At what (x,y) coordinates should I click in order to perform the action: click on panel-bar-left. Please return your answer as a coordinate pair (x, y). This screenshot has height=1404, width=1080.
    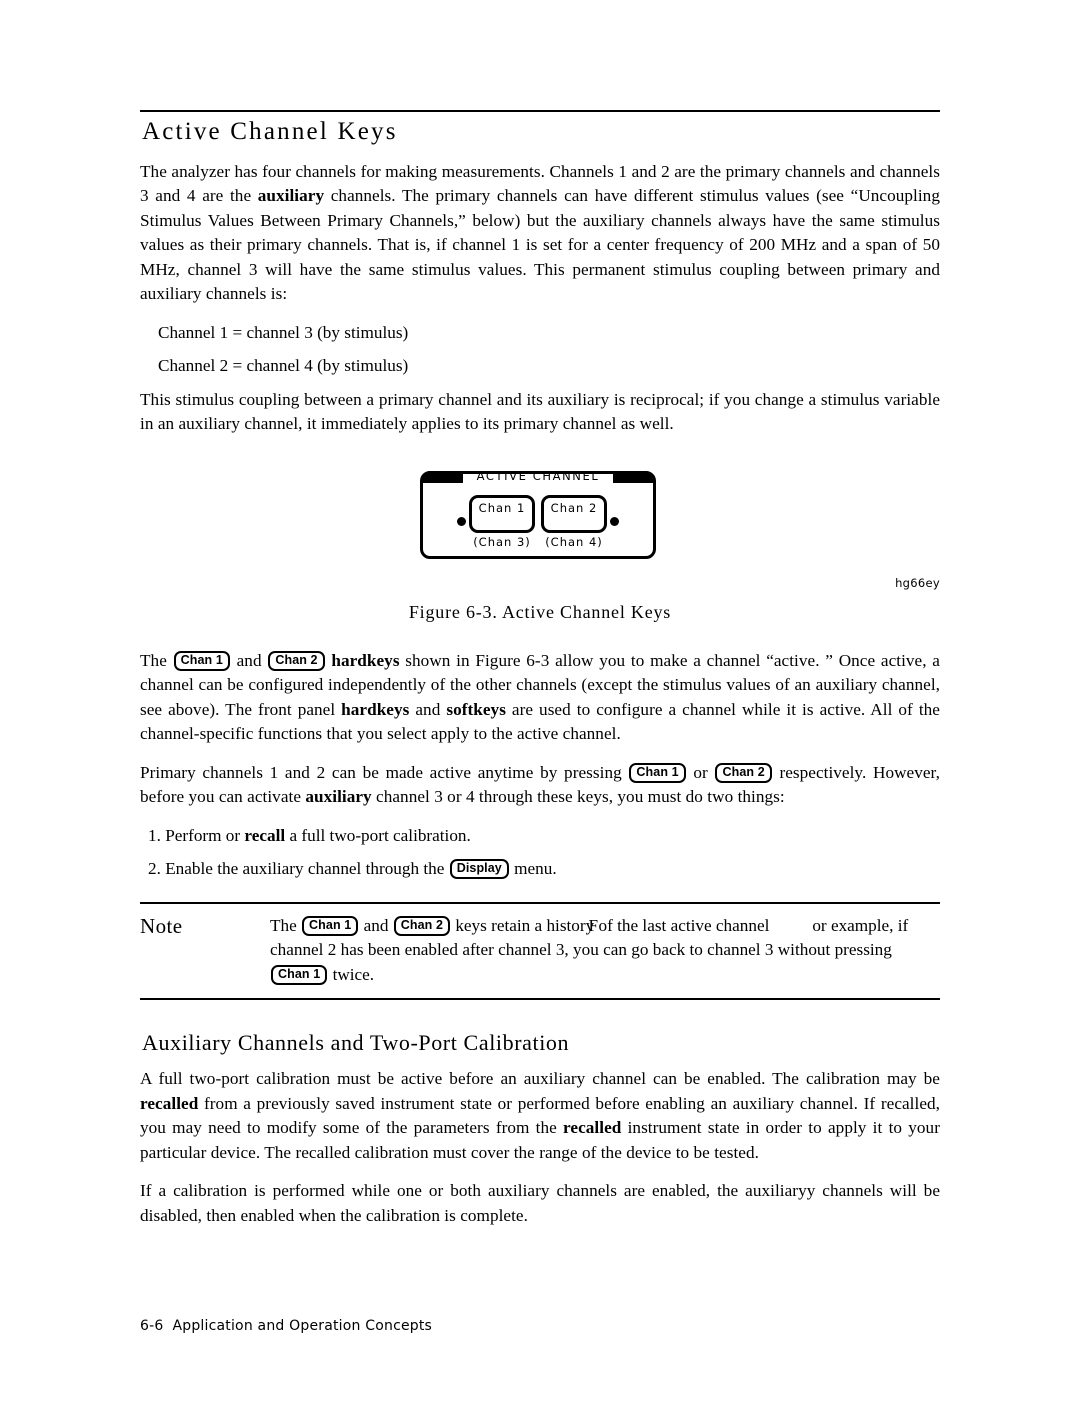
    Looking at the image, I should click on (443, 476).